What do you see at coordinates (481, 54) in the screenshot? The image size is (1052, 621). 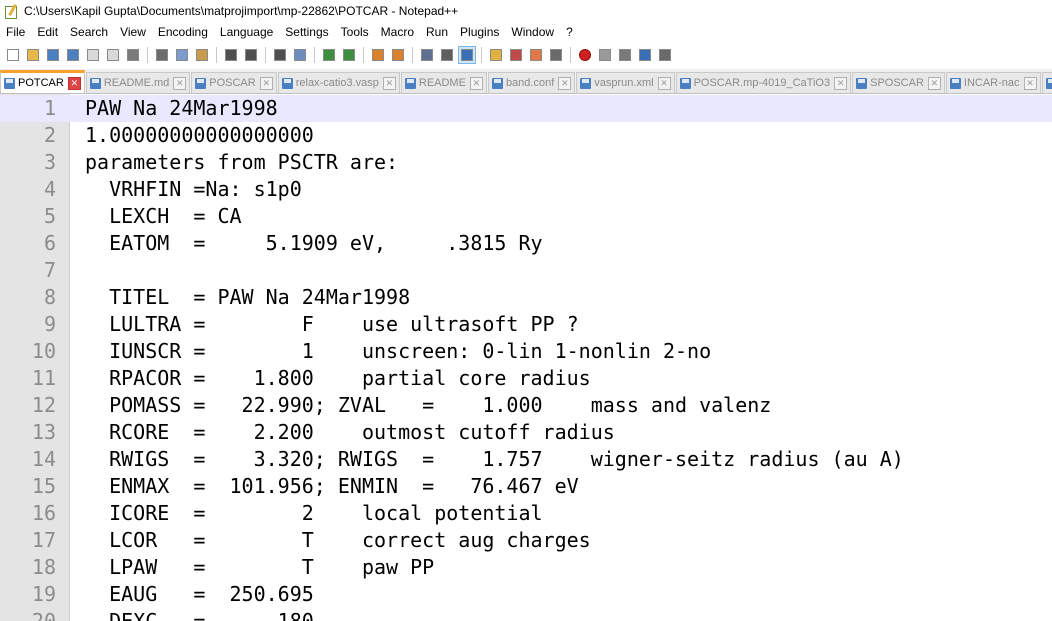 I see `toolbar-separator` at bounding box center [481, 54].